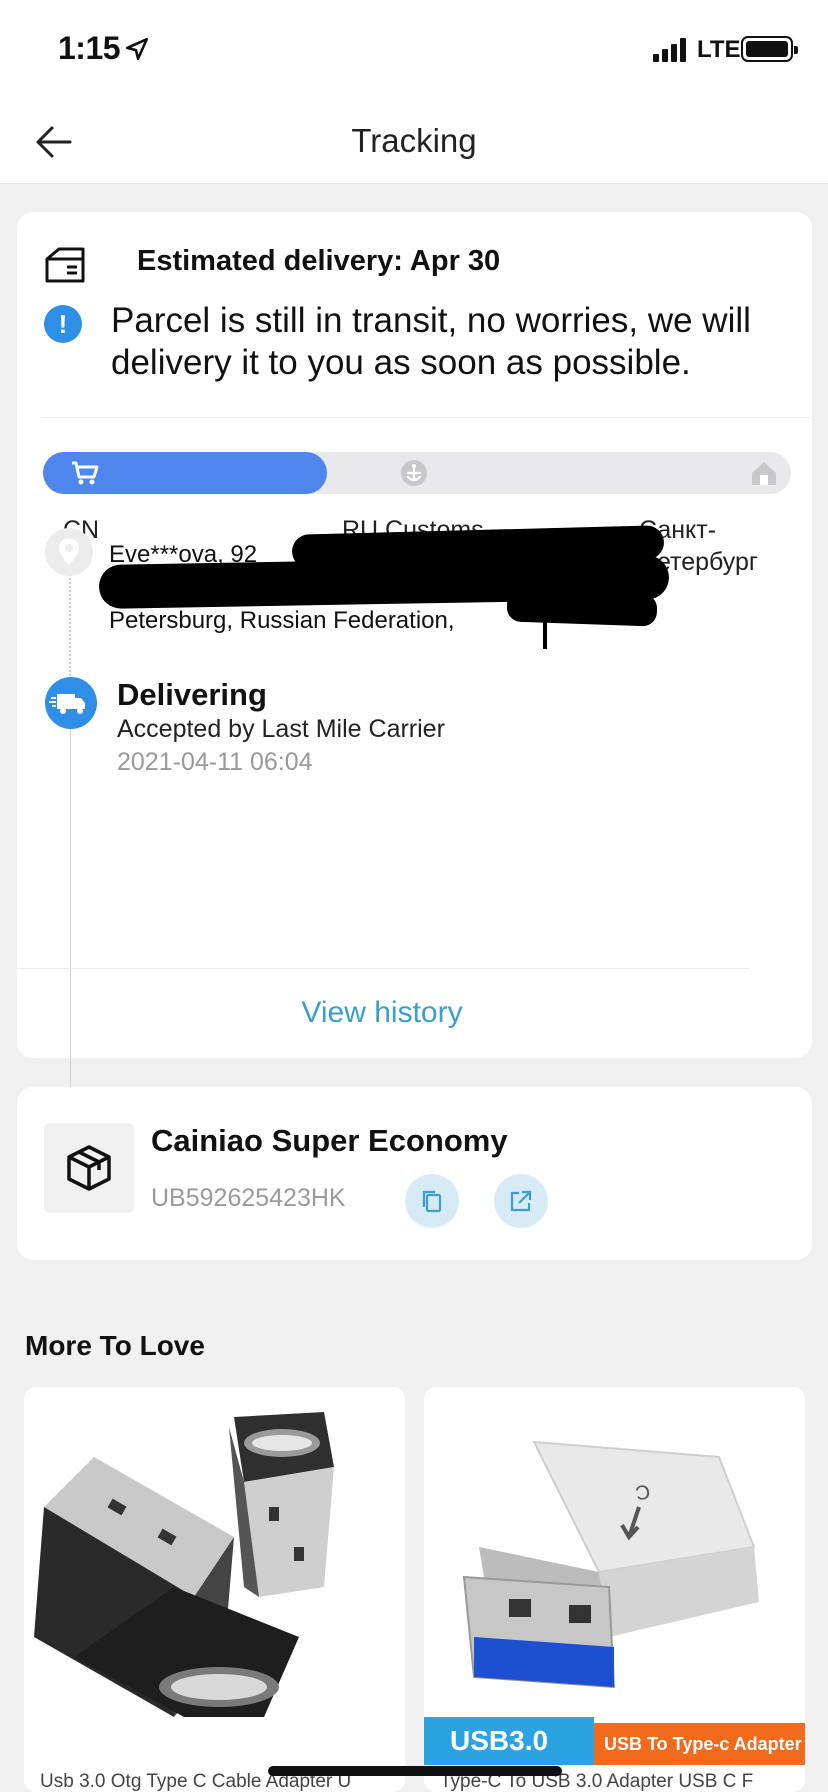  Describe the element at coordinates (192, 694) in the screenshot. I see `event-title: Delivering` at that location.